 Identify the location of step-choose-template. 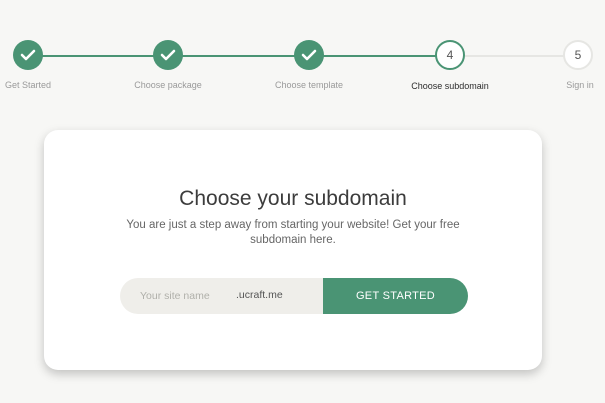
(309, 55).